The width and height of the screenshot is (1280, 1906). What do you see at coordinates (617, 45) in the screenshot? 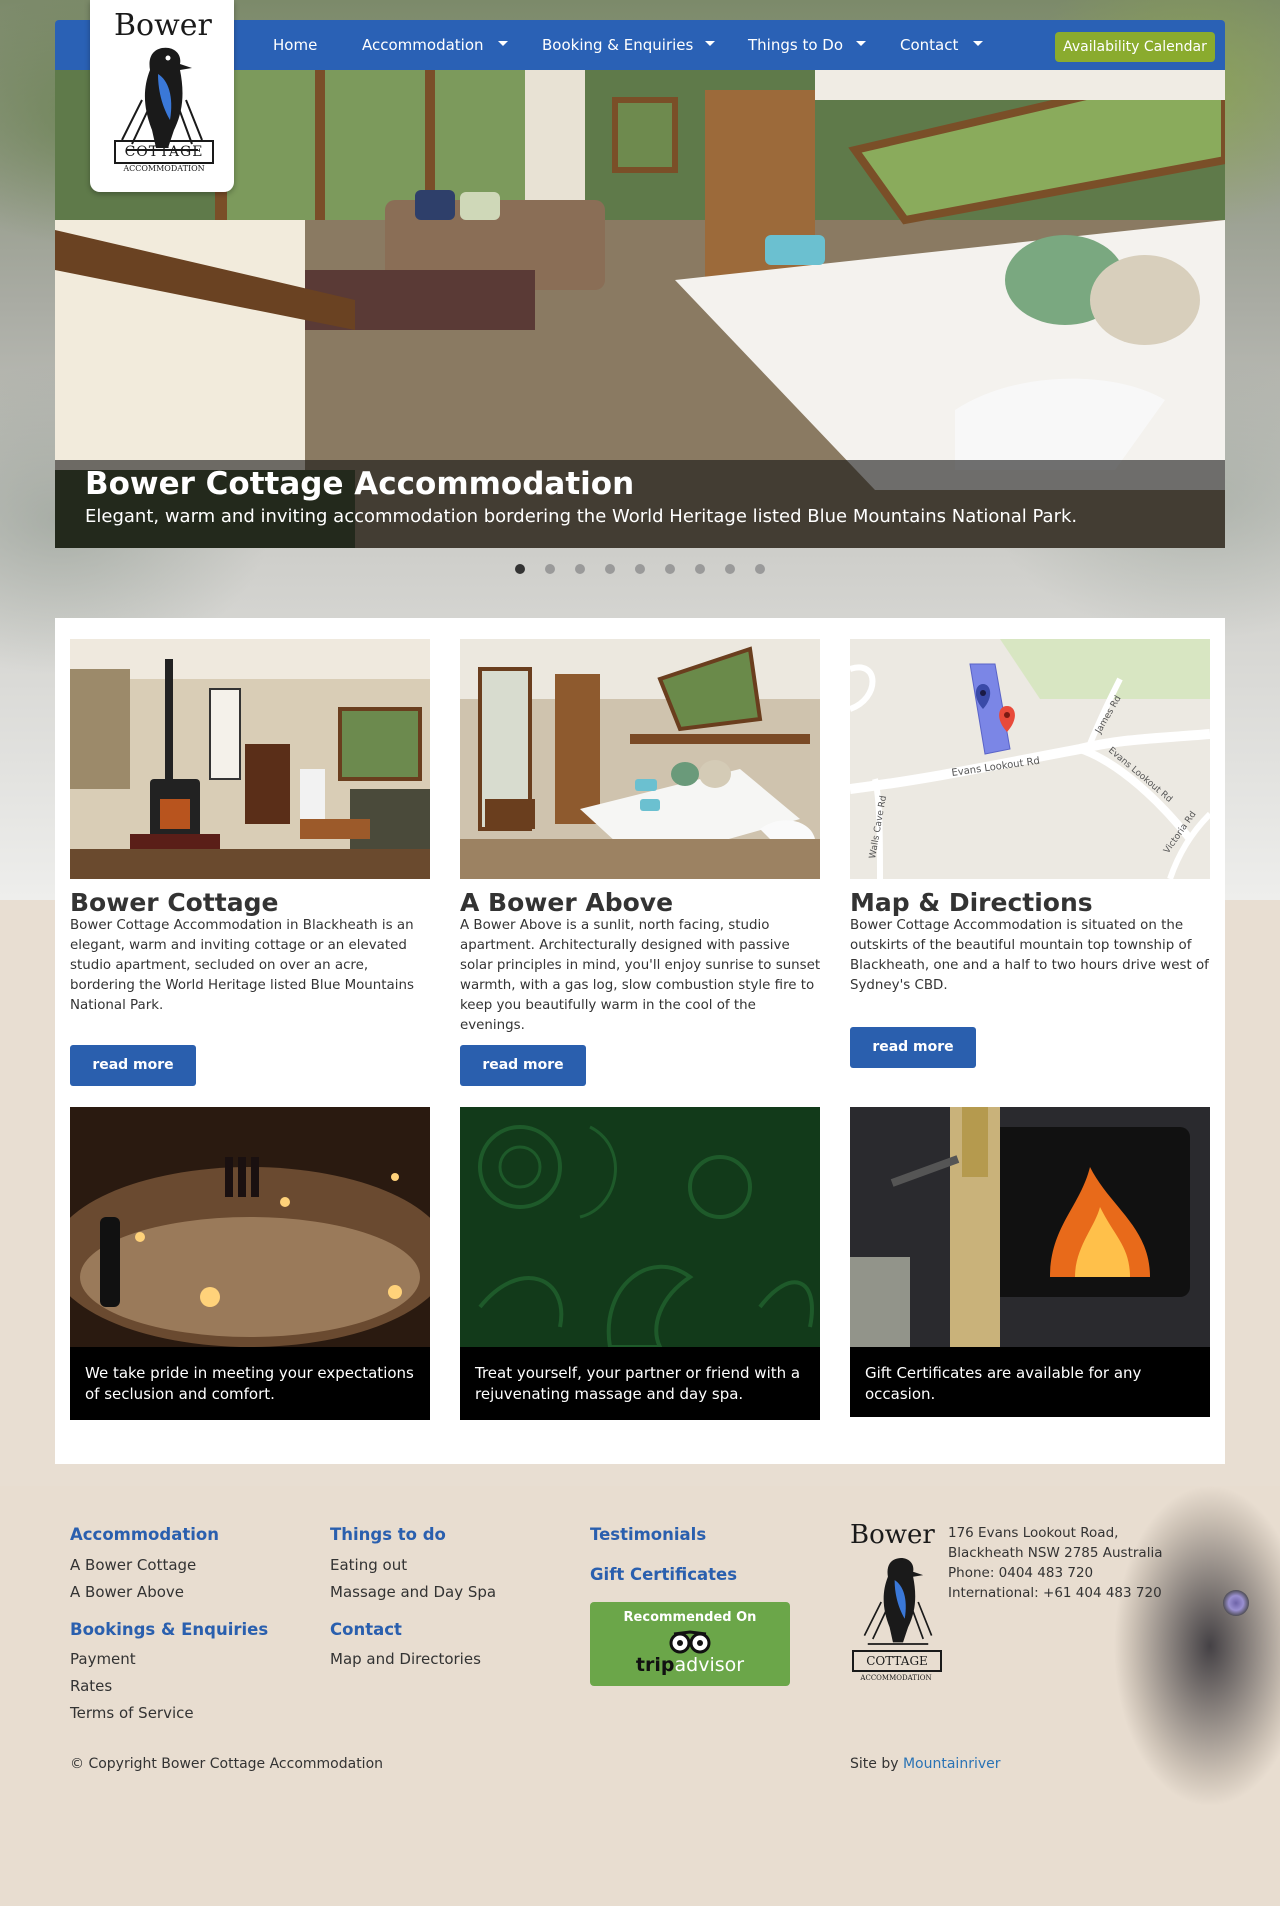
I see `nav-booking-enquiries: Booking & Enquiries` at bounding box center [617, 45].